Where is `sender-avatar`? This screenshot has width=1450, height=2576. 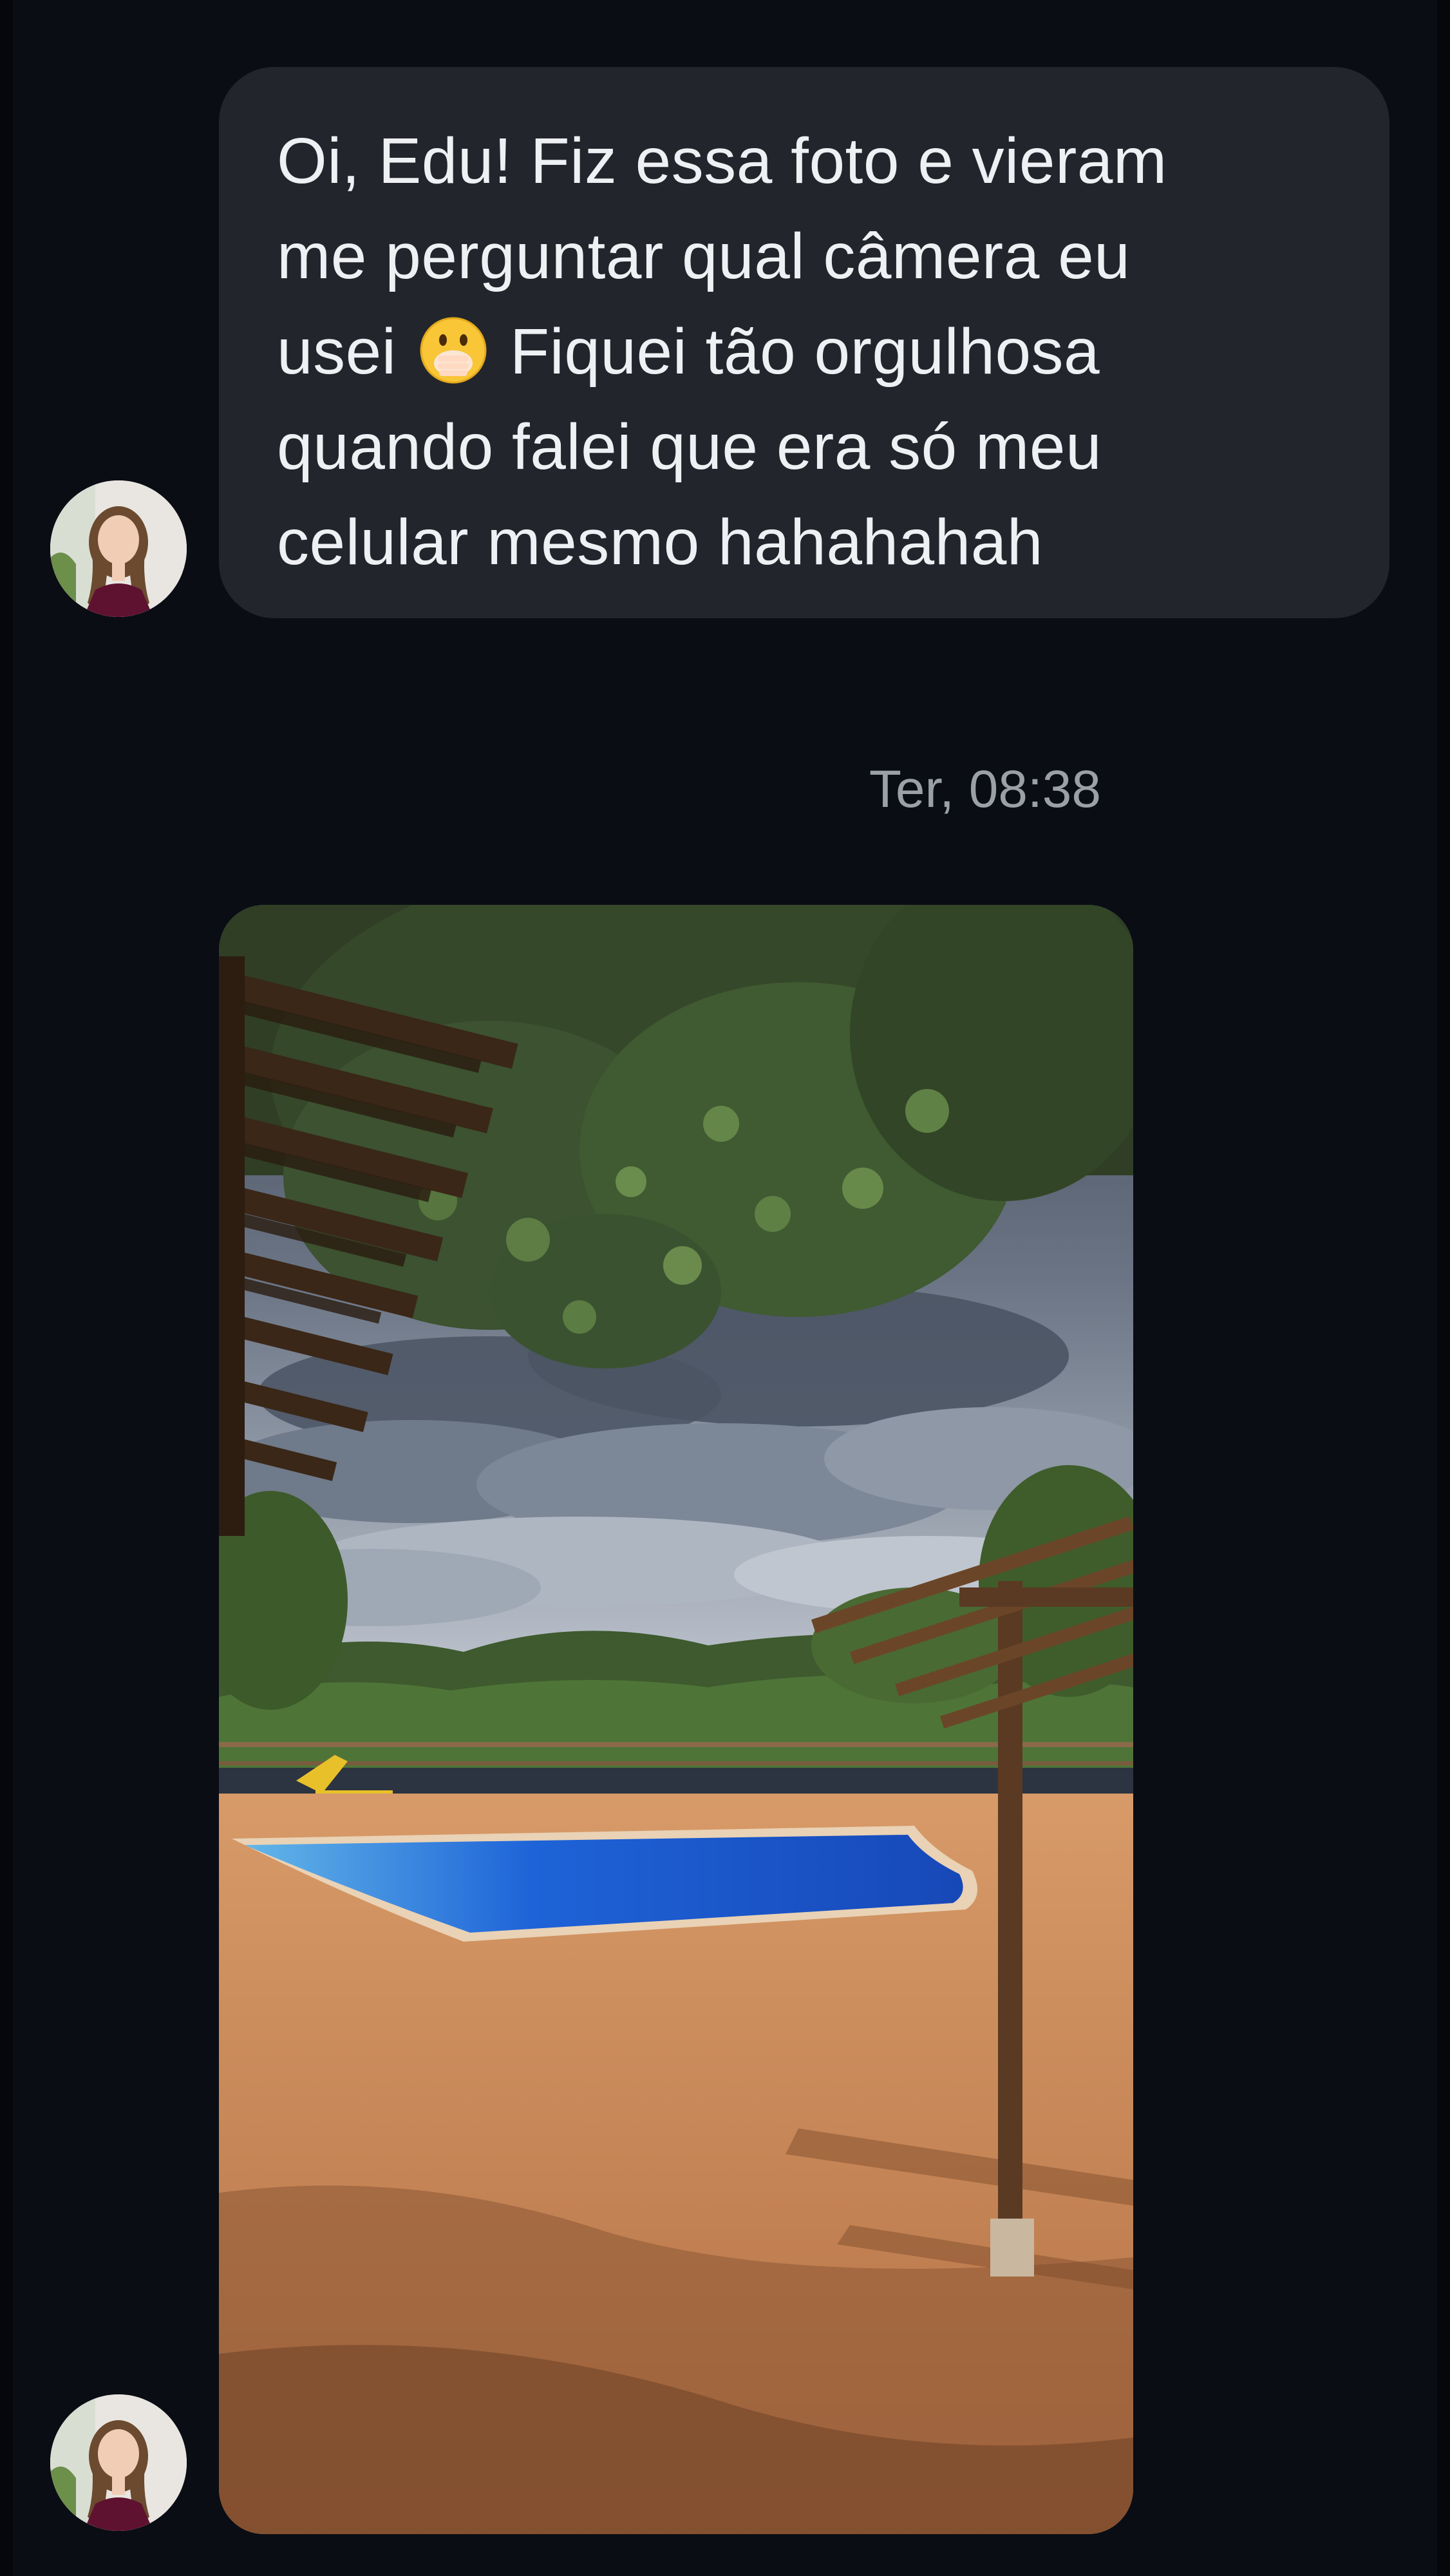 sender-avatar is located at coordinates (118, 548).